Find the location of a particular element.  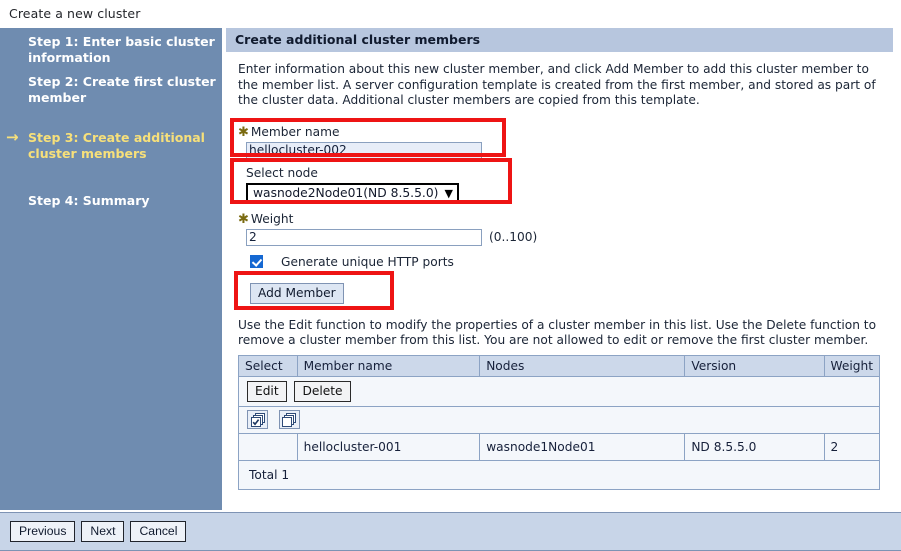

previous-button: Previous is located at coordinates (43, 531).